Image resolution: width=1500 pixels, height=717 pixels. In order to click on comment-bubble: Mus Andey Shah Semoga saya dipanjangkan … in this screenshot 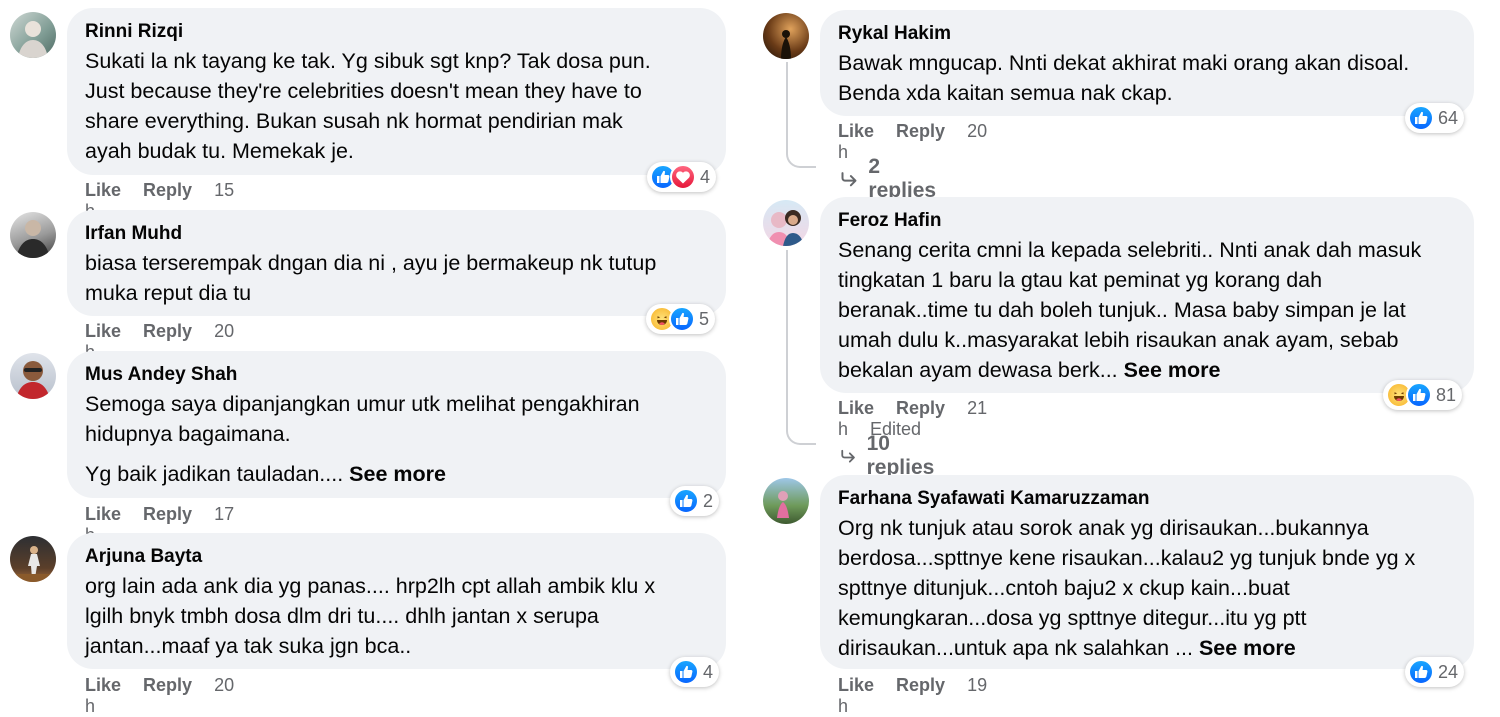, I will do `click(396, 424)`.